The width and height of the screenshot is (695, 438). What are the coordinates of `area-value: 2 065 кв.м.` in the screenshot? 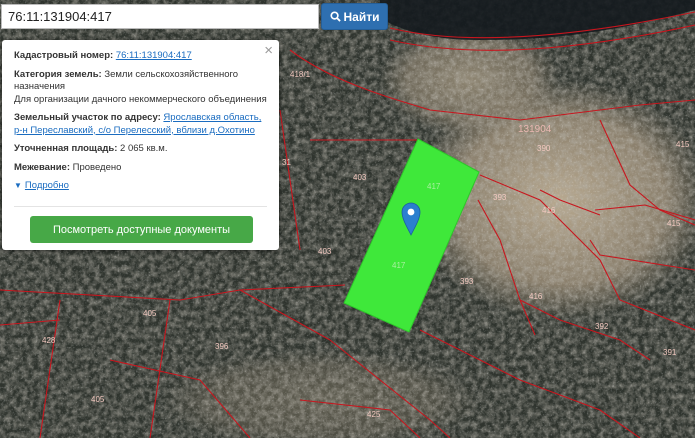 It's located at (144, 148).